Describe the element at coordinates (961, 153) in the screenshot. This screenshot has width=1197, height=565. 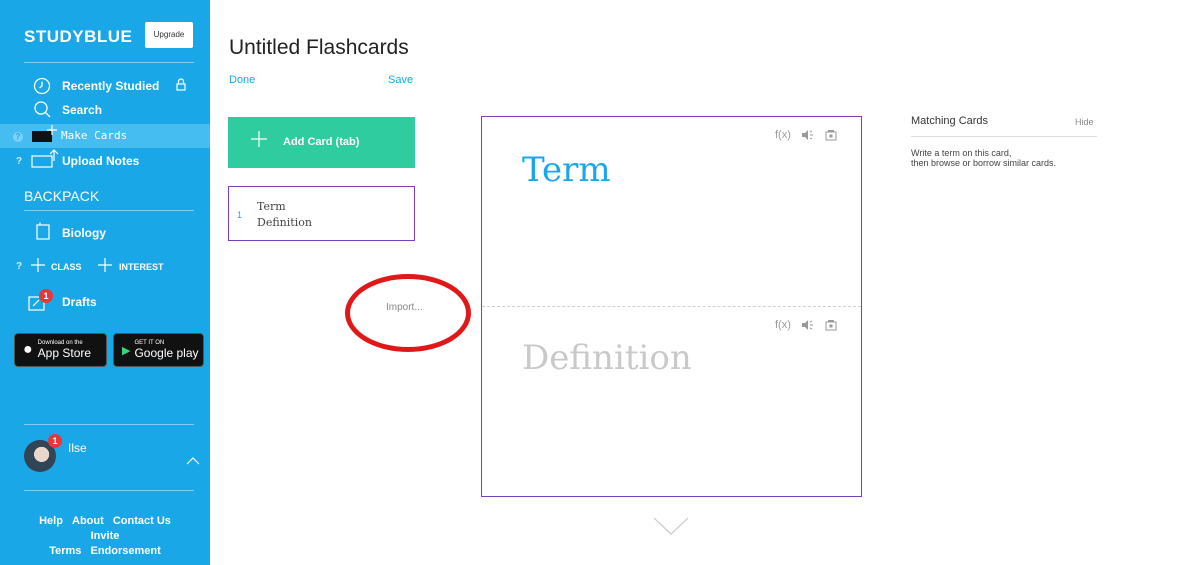
I see `hint-line: Write a term on this card,` at that location.